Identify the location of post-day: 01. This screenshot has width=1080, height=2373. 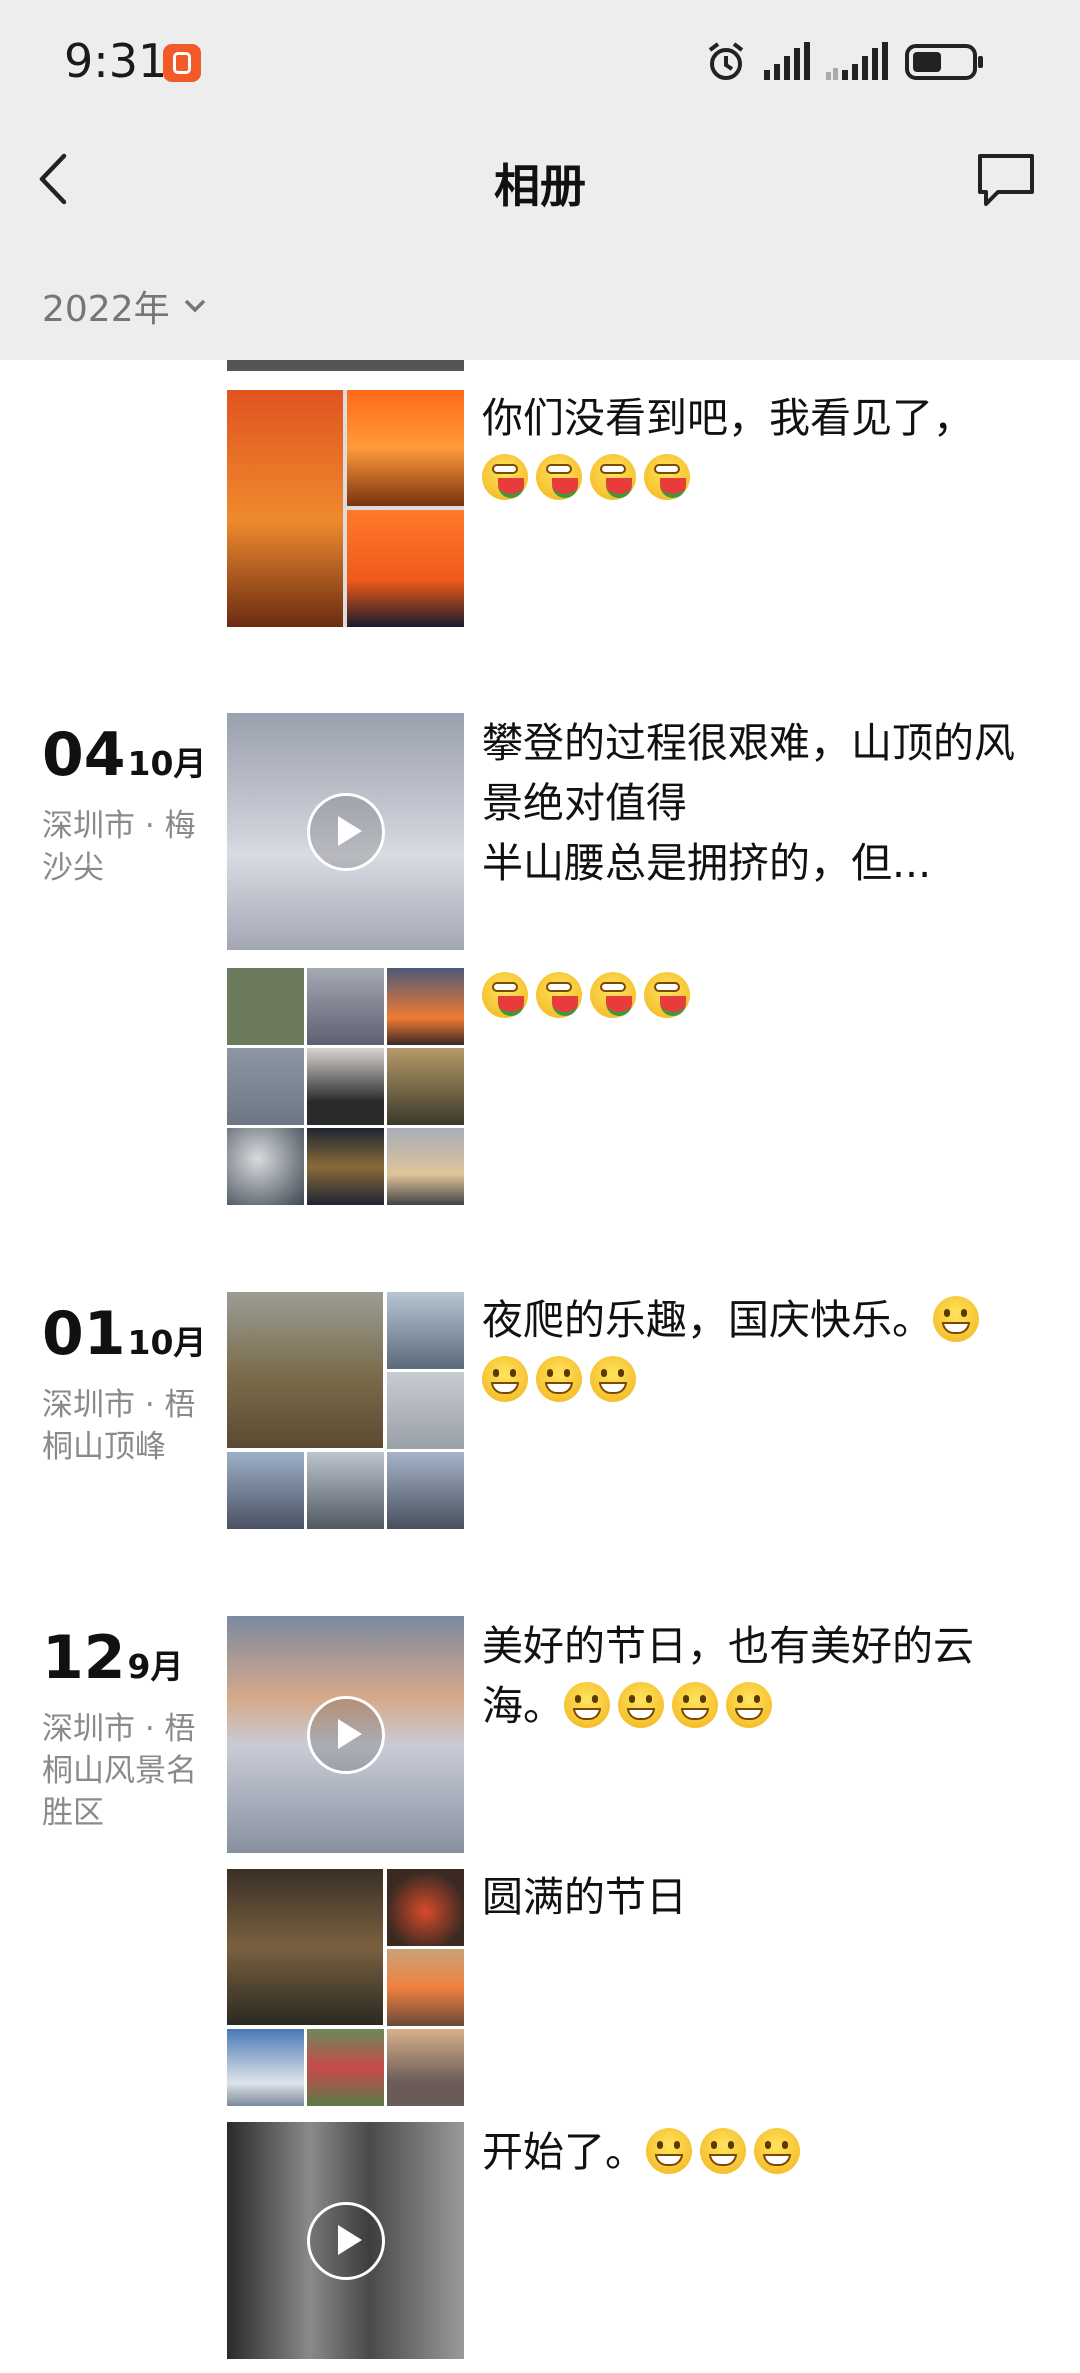
(84, 1334).